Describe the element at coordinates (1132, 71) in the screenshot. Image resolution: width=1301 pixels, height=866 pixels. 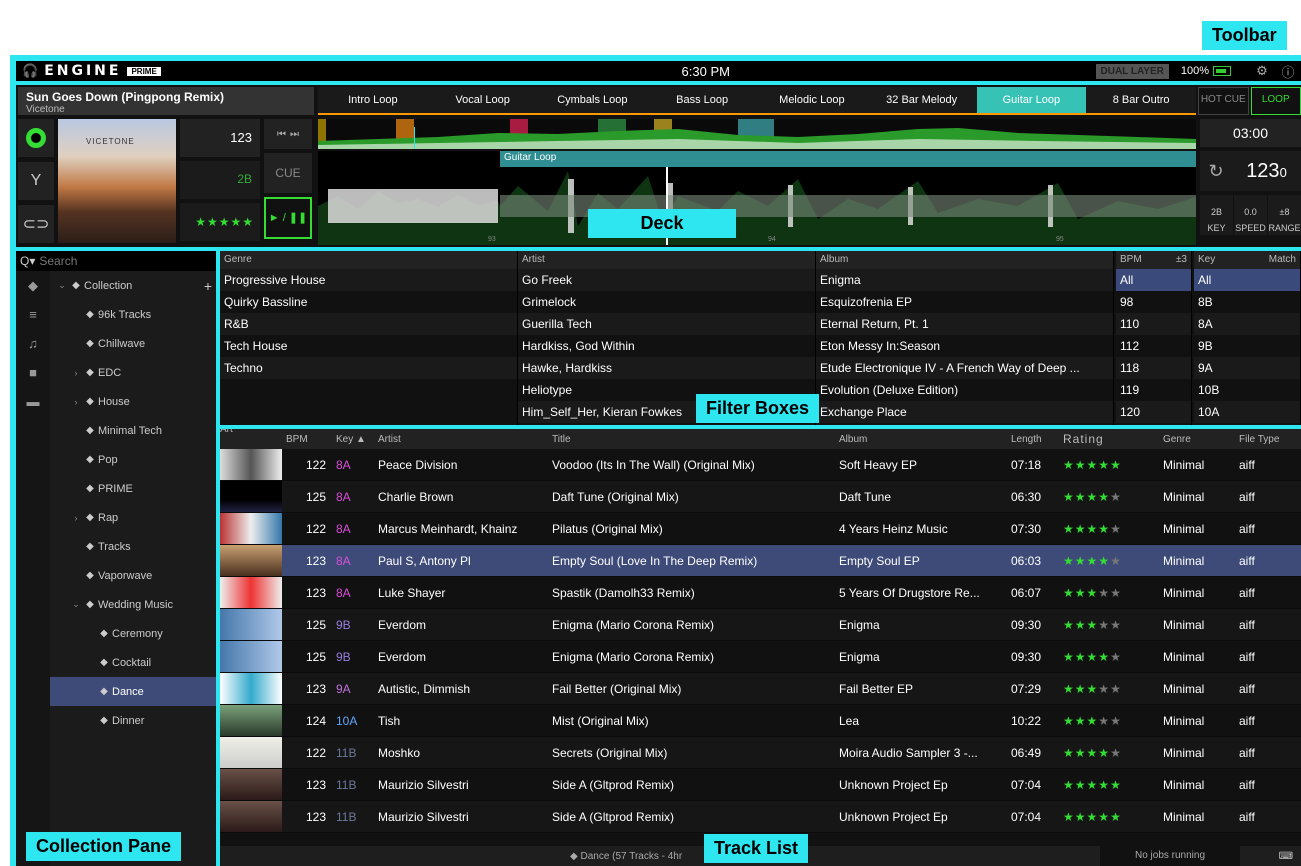
I see `dual-layer-button: DUAL LAYER` at that location.